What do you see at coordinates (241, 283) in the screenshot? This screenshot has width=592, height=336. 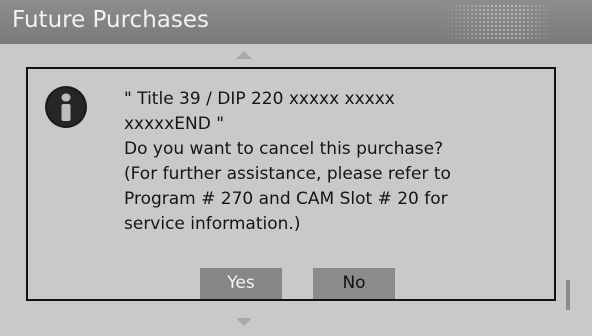 I see `yes-button: Yes` at bounding box center [241, 283].